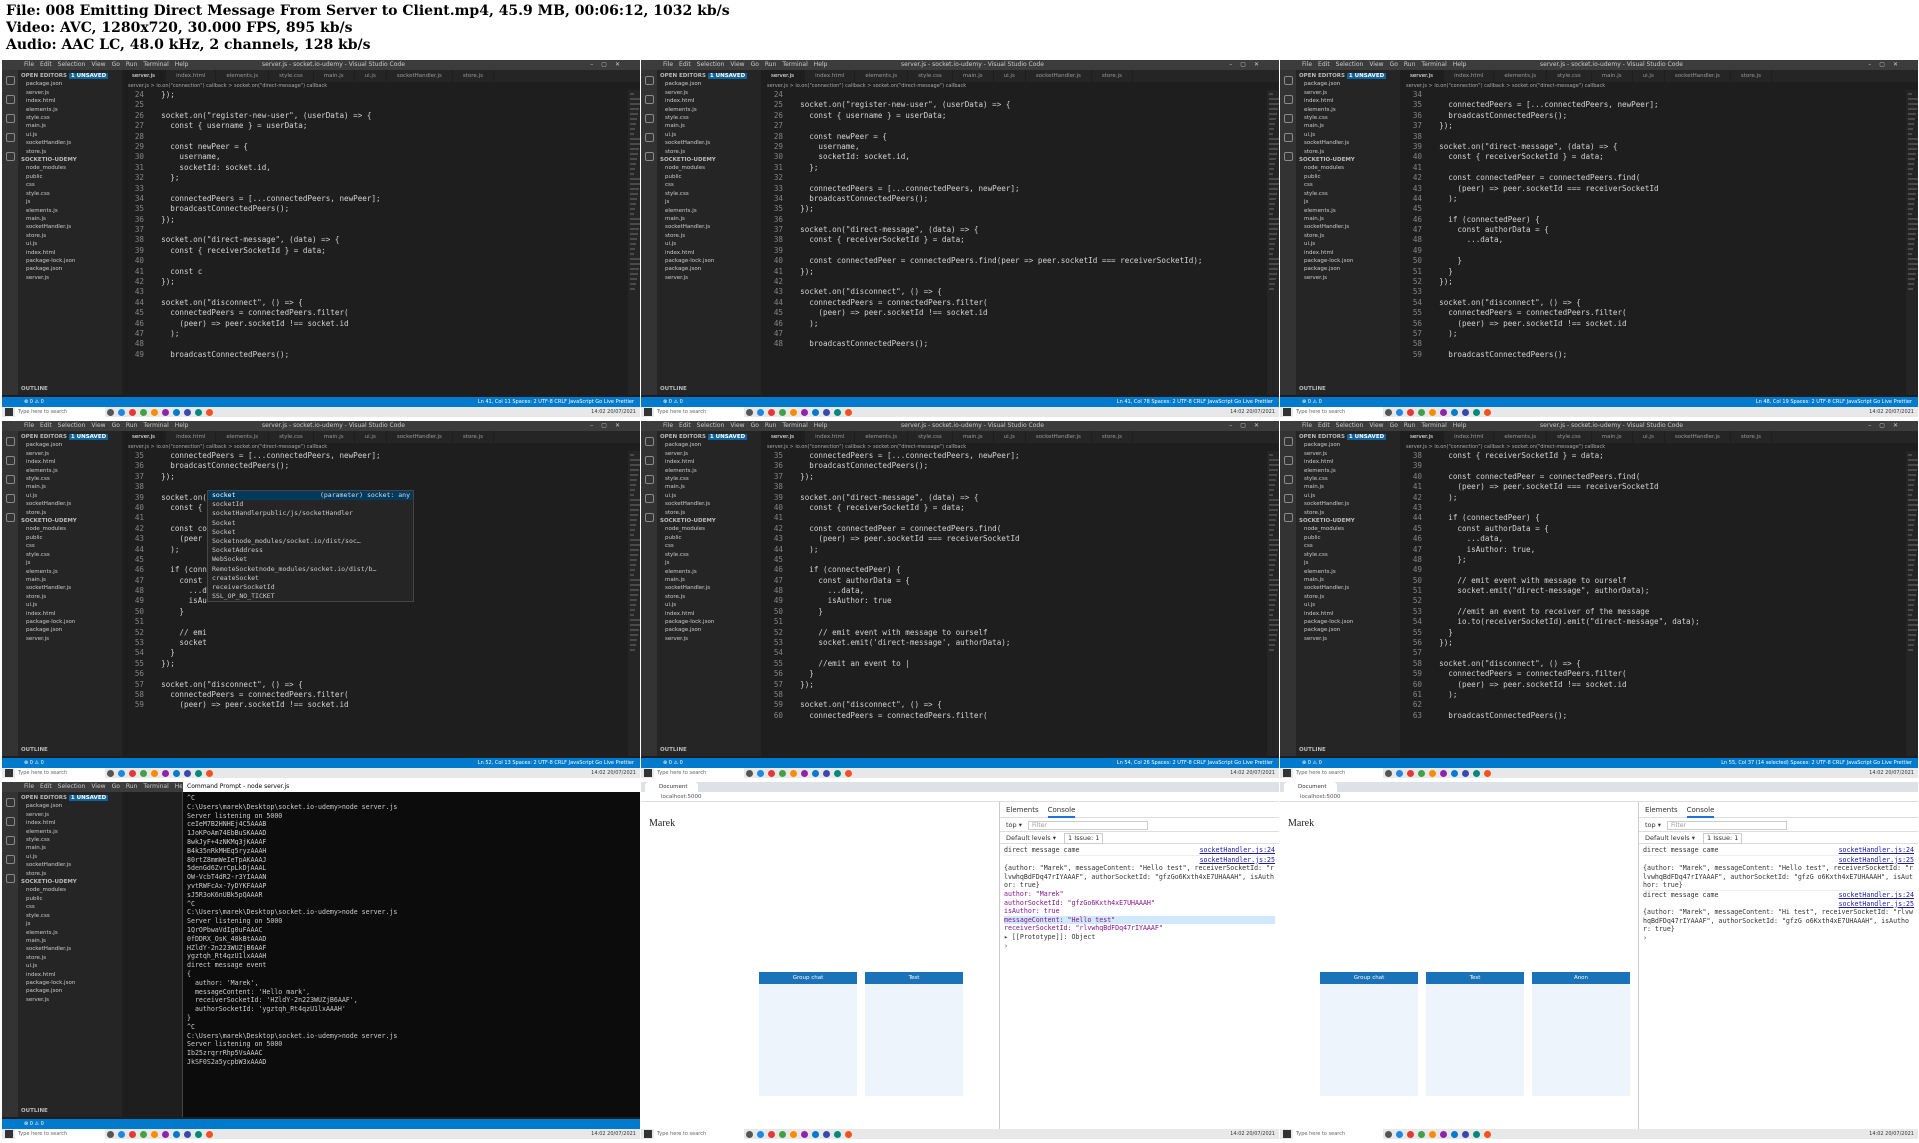  Describe the element at coordinates (1139, 937) in the screenshot. I see `object-prototype: ▸ [[Prototype]]: Object` at that location.